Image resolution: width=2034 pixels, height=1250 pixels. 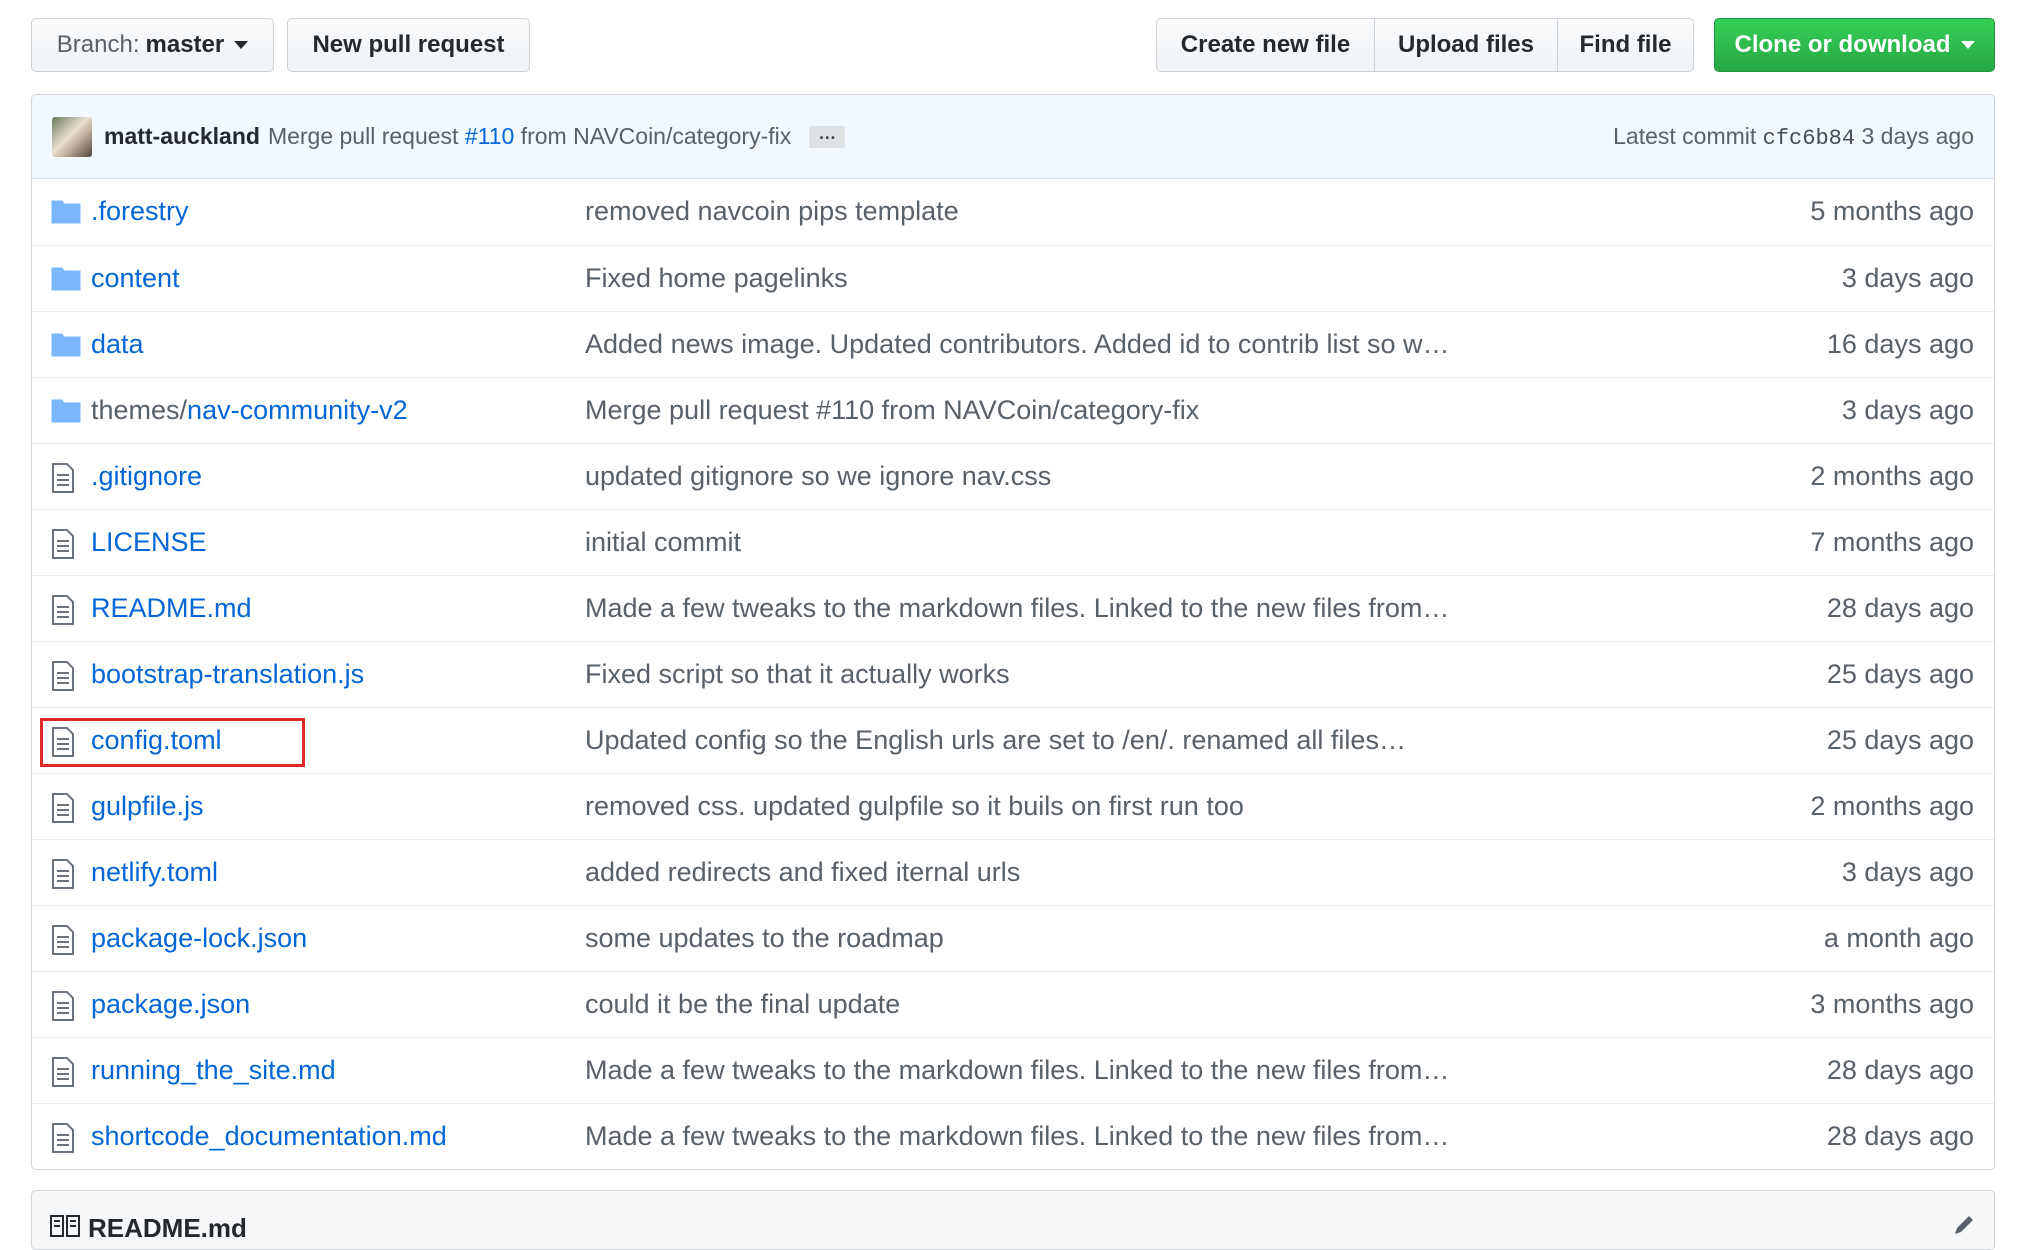 I want to click on file-name-link: package.json, so click(x=170, y=1004).